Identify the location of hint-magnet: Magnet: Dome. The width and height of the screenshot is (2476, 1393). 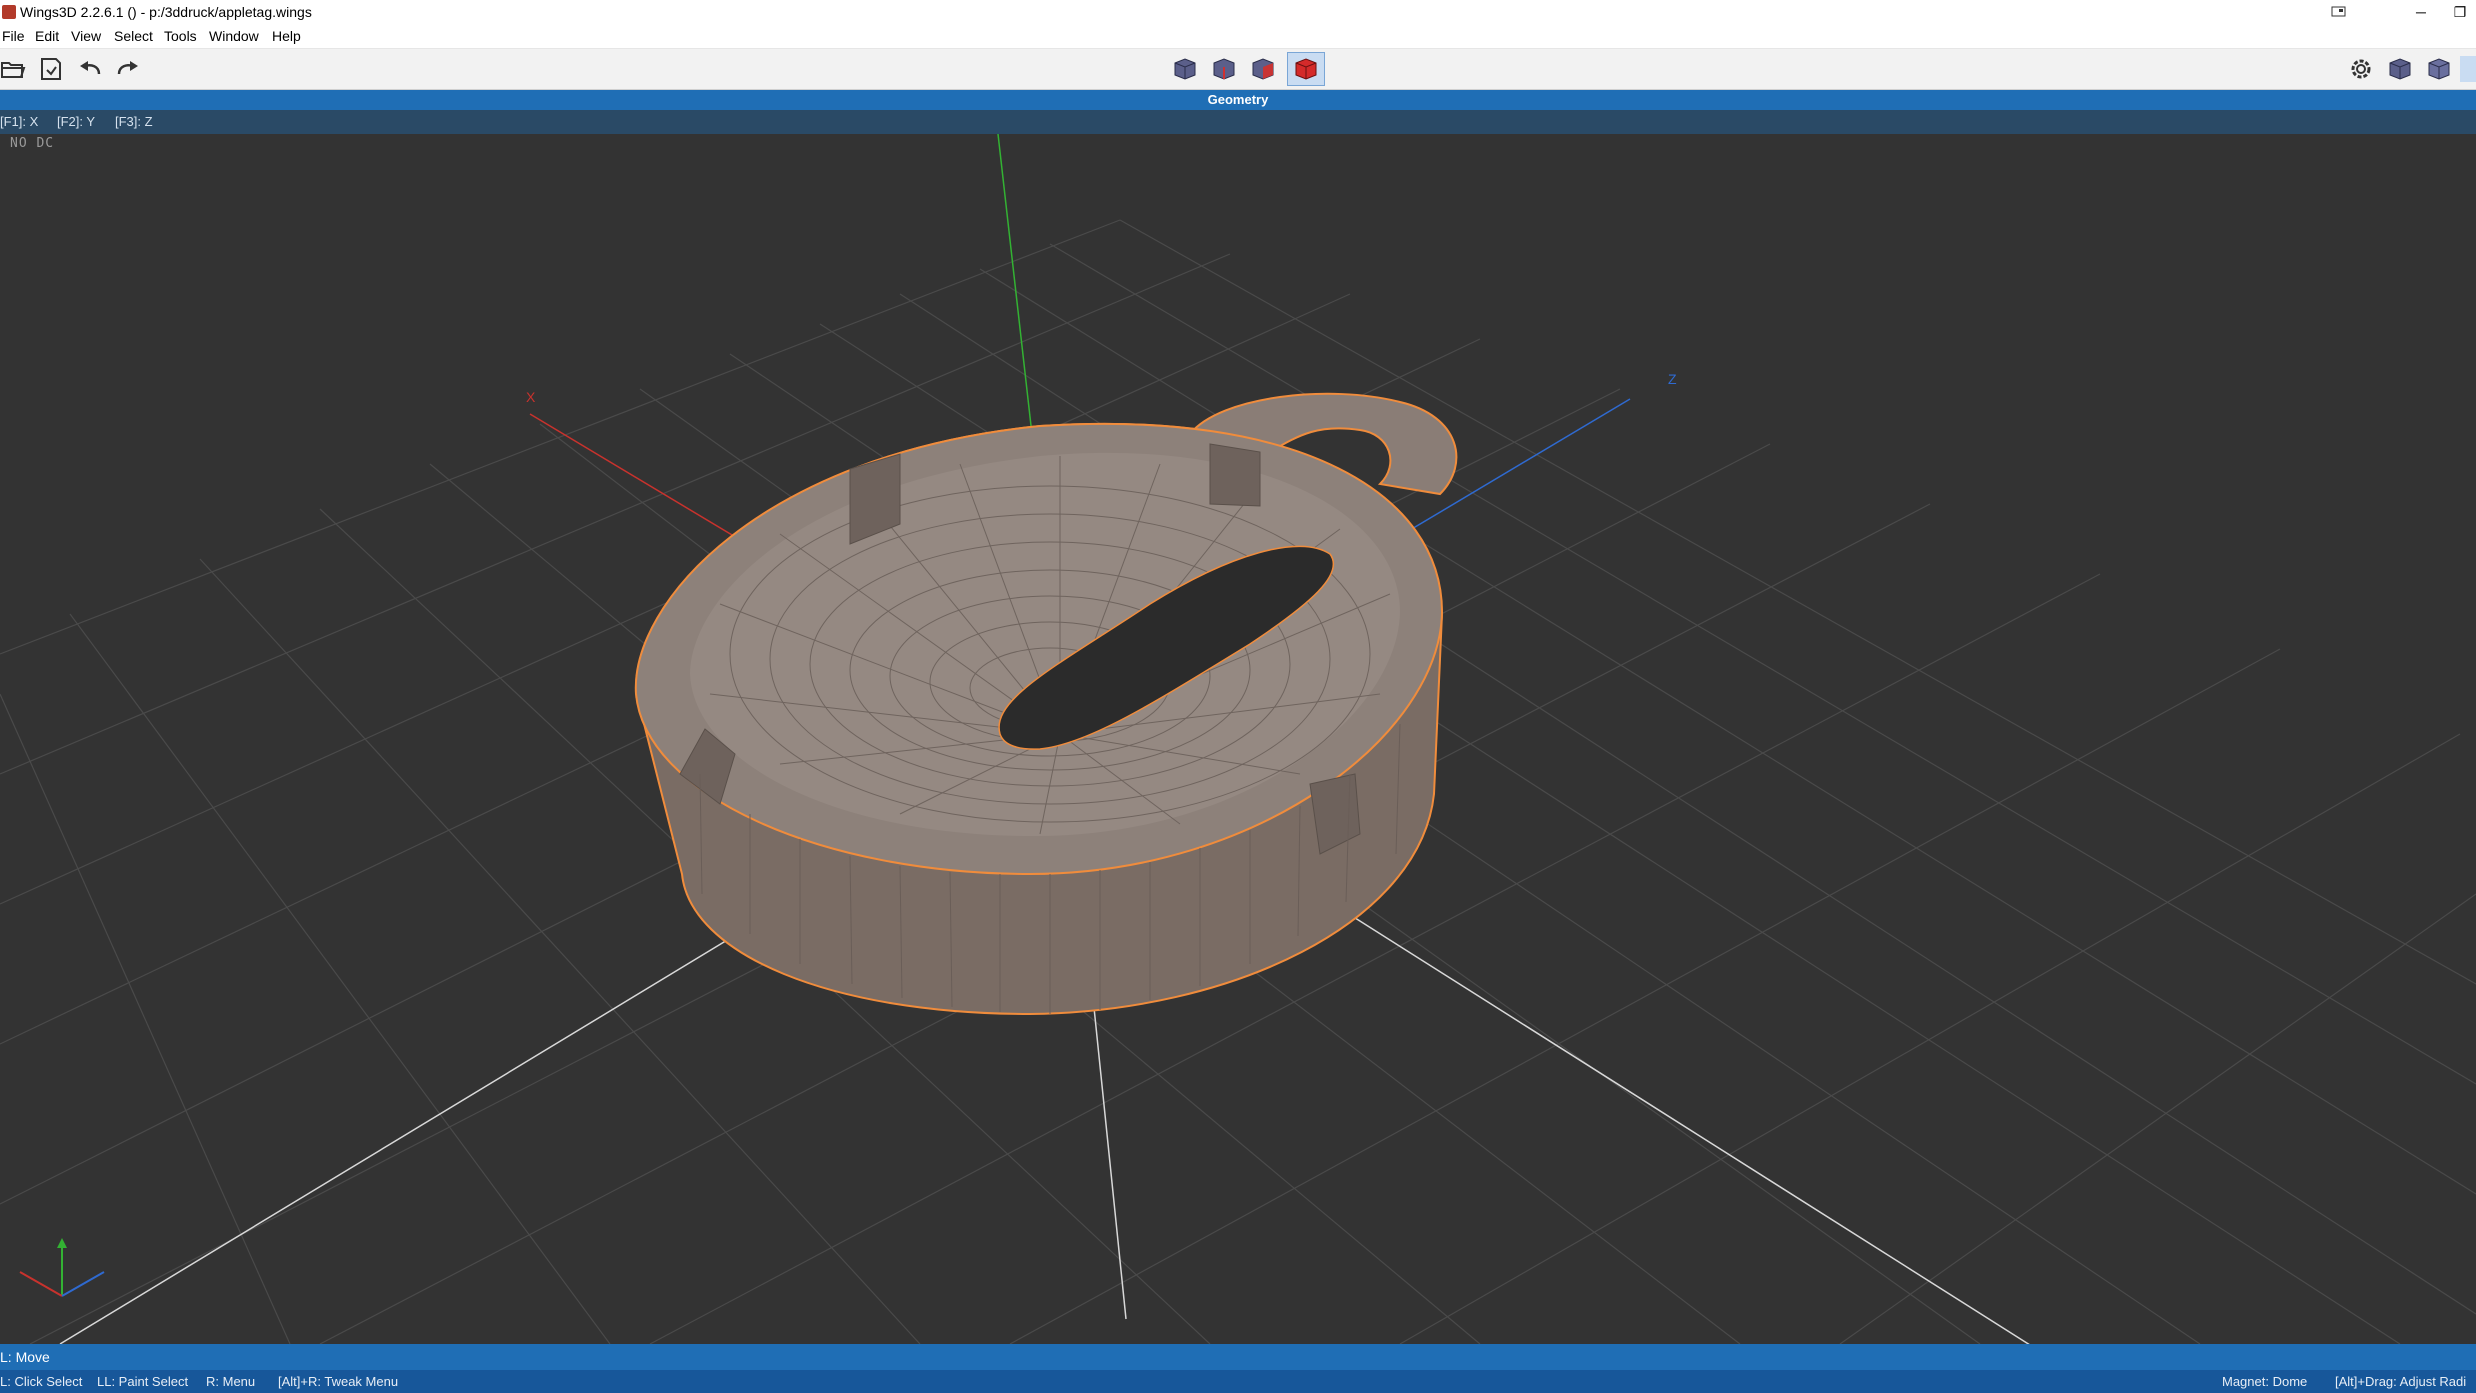
(2265, 1381).